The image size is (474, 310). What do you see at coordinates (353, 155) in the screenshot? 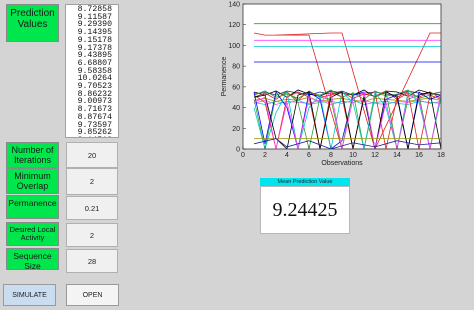
I see `x-tick-label: 10` at bounding box center [353, 155].